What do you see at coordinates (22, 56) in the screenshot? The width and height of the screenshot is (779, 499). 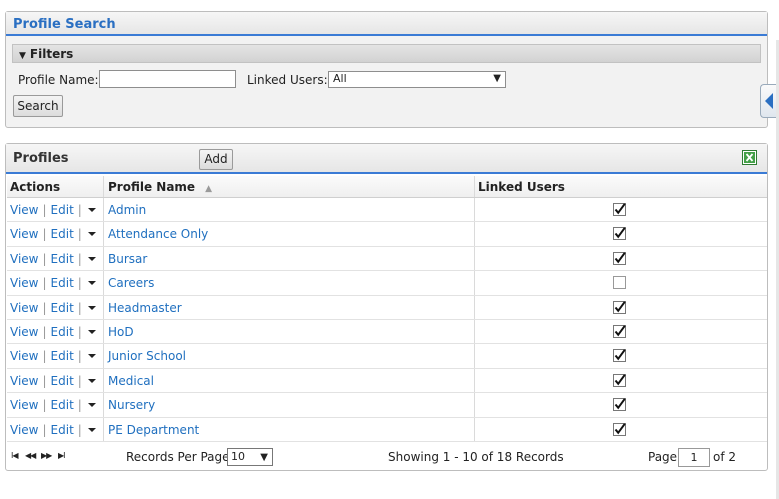 I see `collapse-triangle-icon: ▼` at bounding box center [22, 56].